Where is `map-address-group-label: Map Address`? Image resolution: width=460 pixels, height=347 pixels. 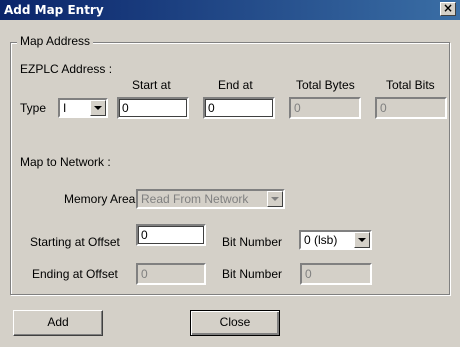
map-address-group-label: Map Address is located at coordinates (55, 41).